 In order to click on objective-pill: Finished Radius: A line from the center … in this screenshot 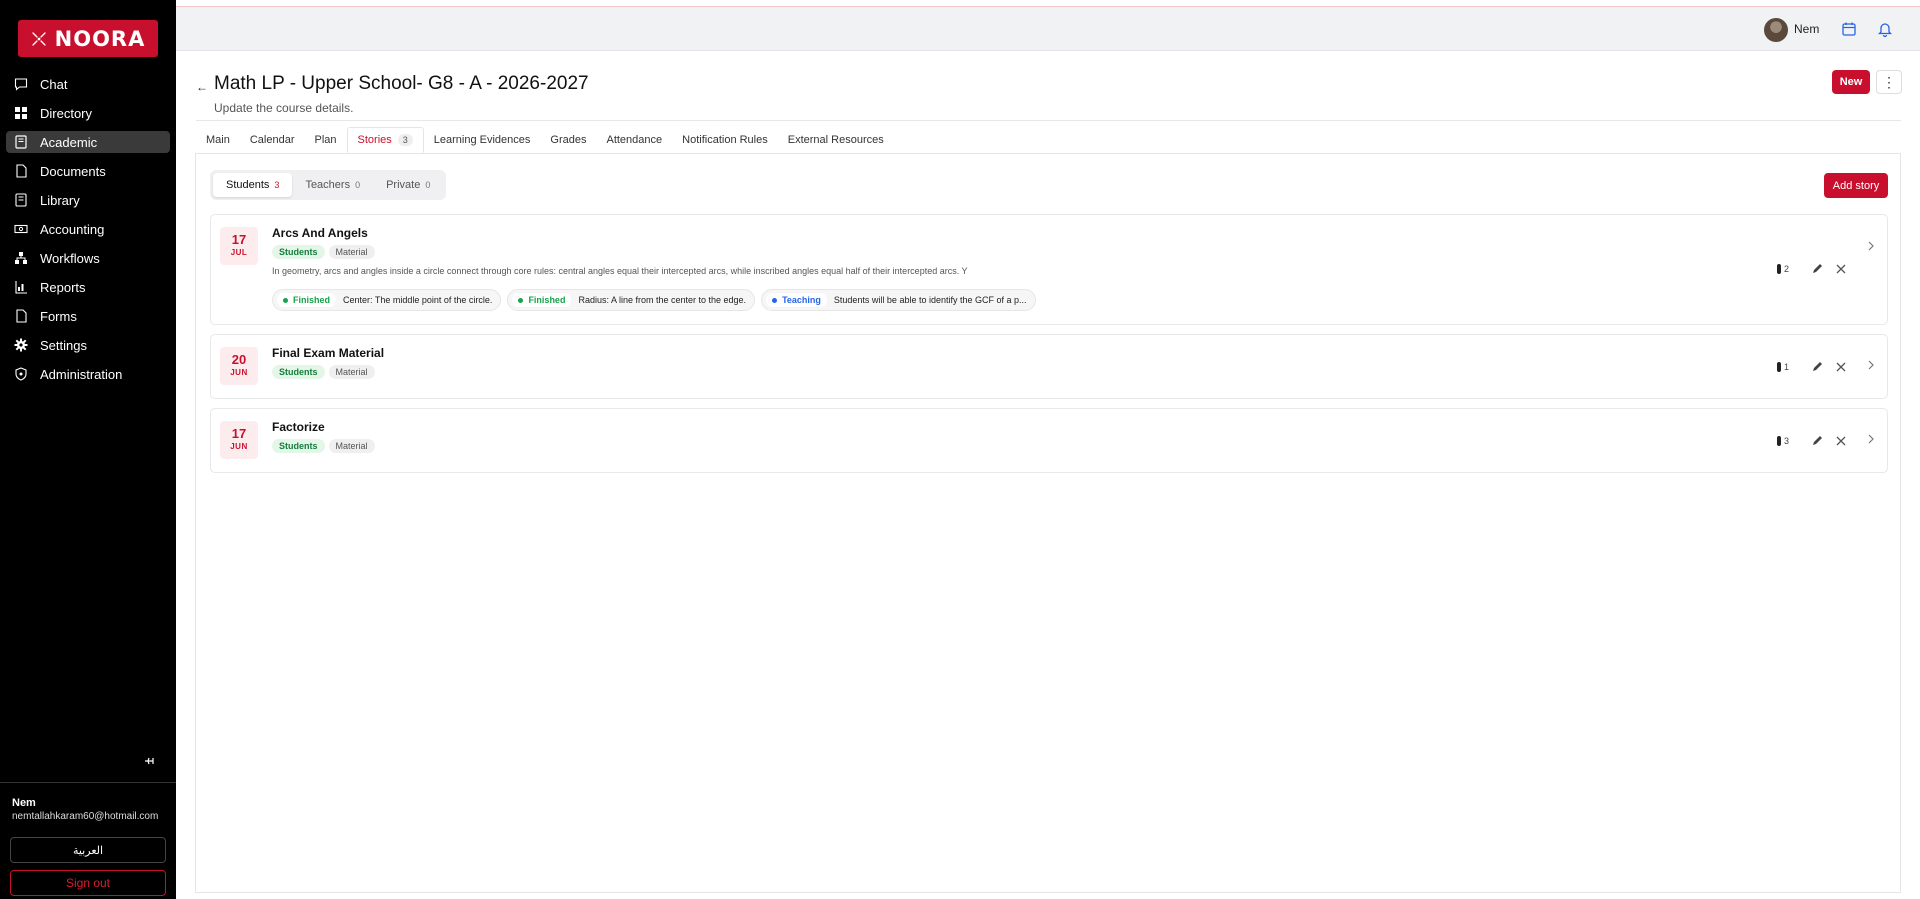, I will do `click(631, 300)`.